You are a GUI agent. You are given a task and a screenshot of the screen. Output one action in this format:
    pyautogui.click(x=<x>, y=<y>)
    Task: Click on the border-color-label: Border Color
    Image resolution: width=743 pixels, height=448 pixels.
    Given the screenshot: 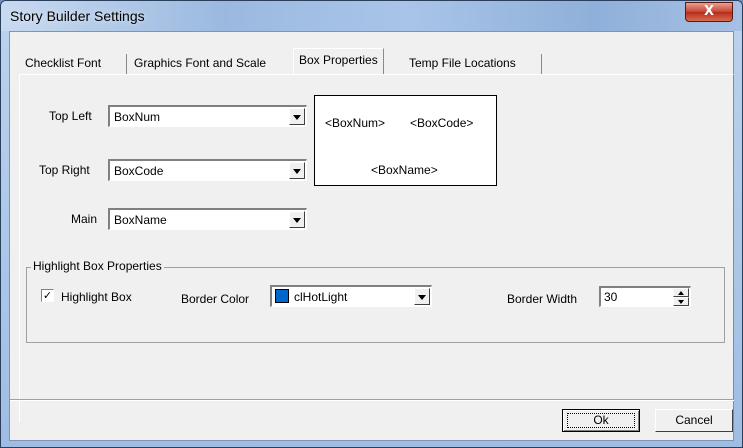 What is the action you would take?
    pyautogui.click(x=215, y=299)
    